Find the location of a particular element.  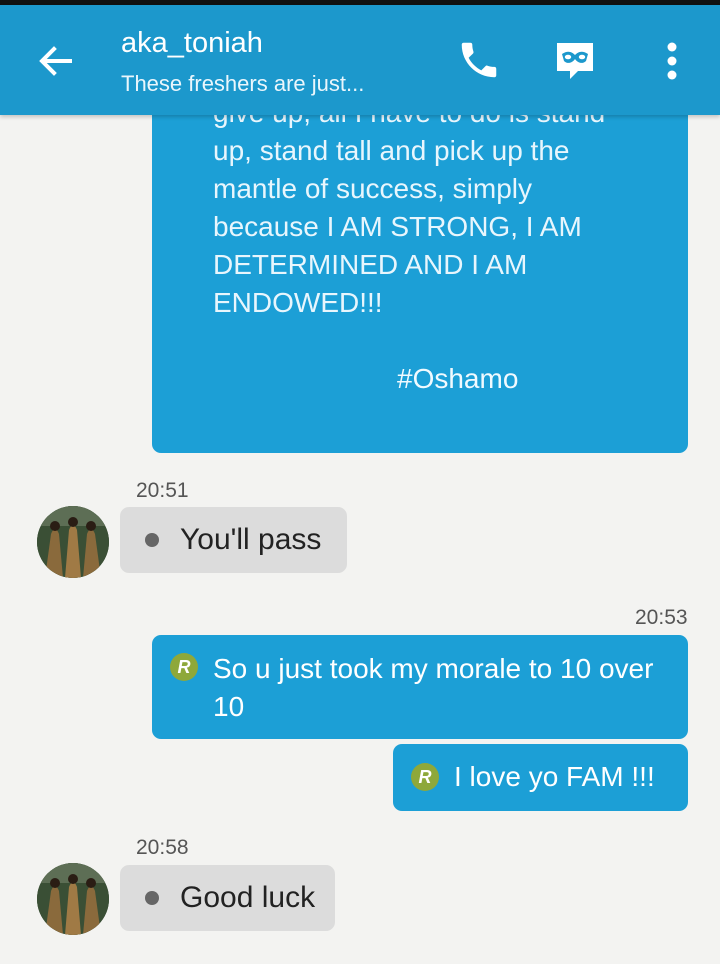

message-timestamp: 20:51 is located at coordinates (162, 490).